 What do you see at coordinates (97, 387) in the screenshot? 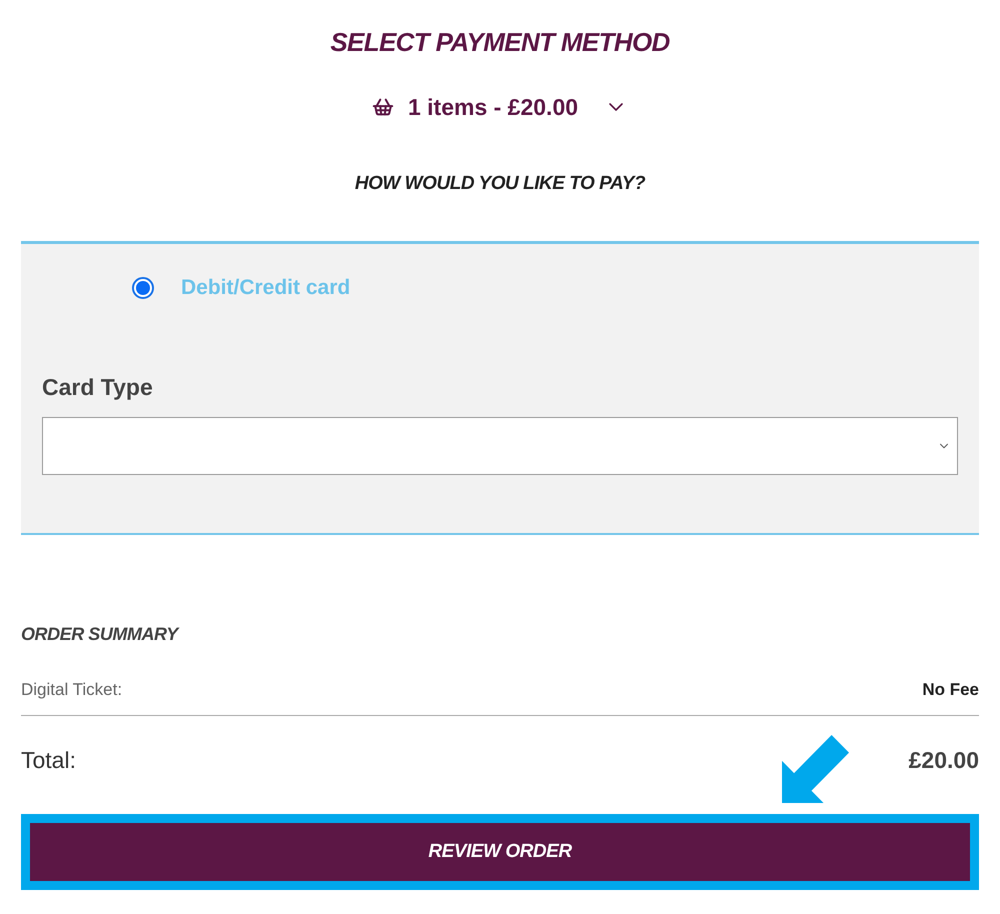
I see `card-type-label: Card Type` at bounding box center [97, 387].